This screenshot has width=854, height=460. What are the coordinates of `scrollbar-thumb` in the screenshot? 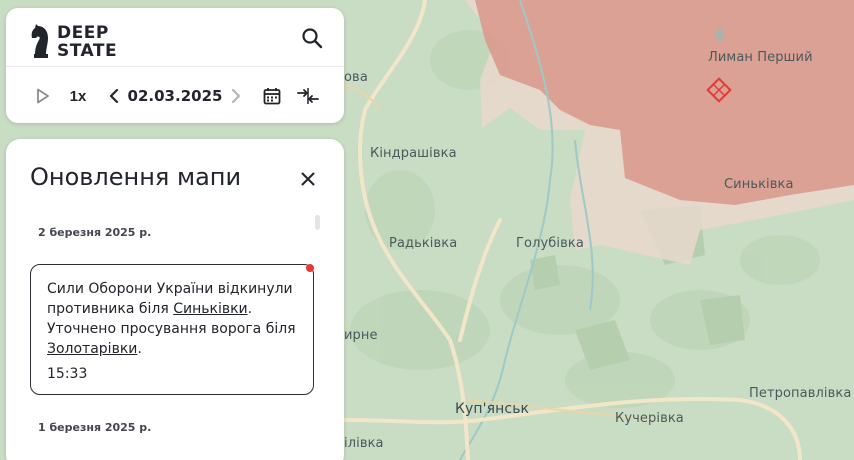 It's located at (317, 222).